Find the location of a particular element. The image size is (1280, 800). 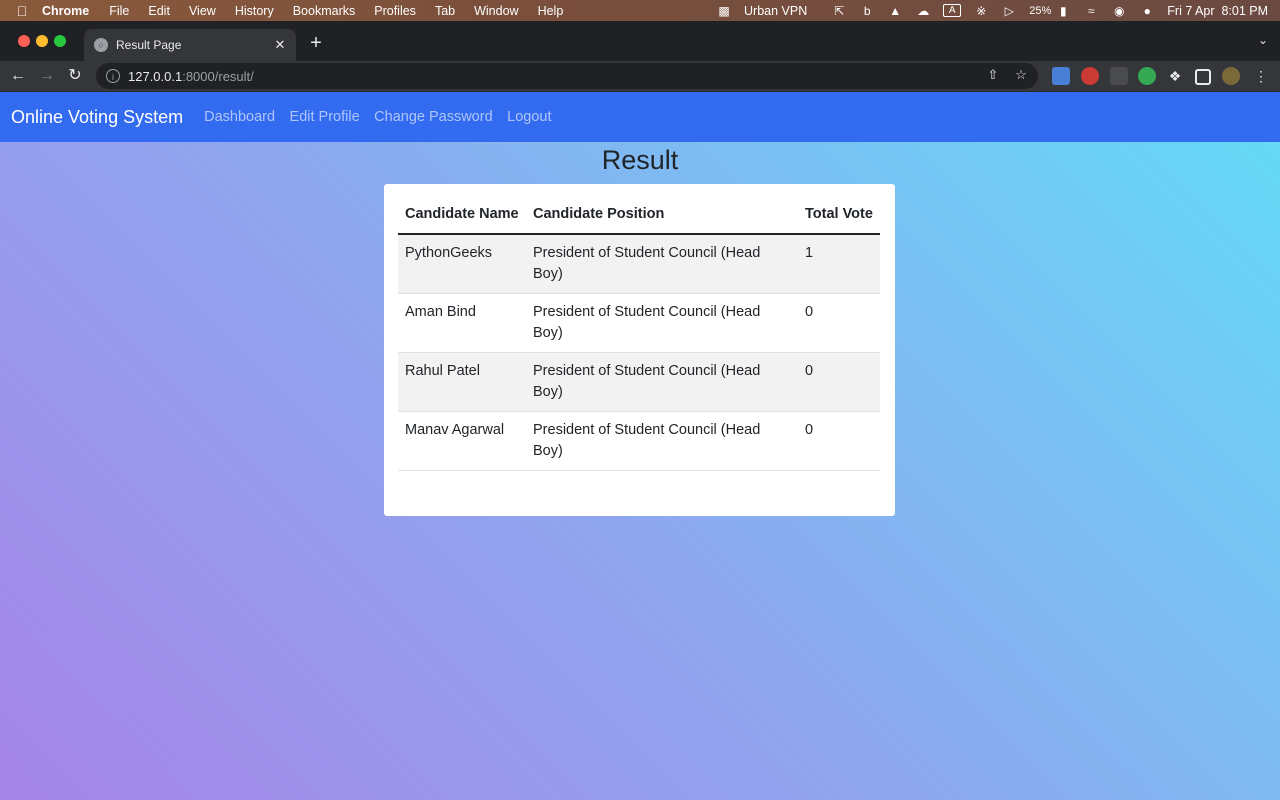

fullscreen-icon: ⇱ is located at coordinates (839, 11).